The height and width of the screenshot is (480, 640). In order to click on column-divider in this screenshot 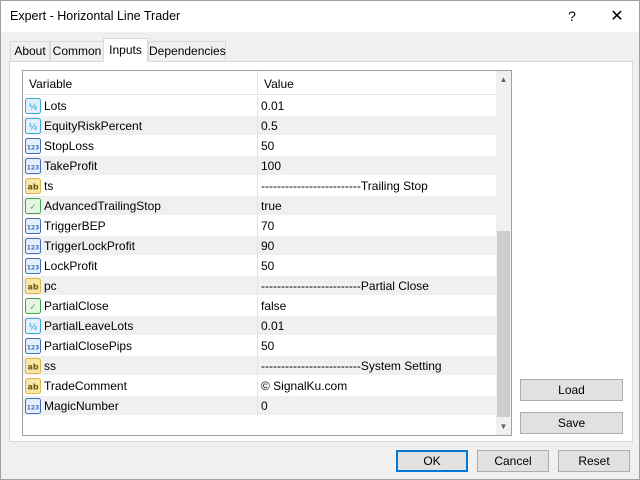, I will do `click(257, 83)`.